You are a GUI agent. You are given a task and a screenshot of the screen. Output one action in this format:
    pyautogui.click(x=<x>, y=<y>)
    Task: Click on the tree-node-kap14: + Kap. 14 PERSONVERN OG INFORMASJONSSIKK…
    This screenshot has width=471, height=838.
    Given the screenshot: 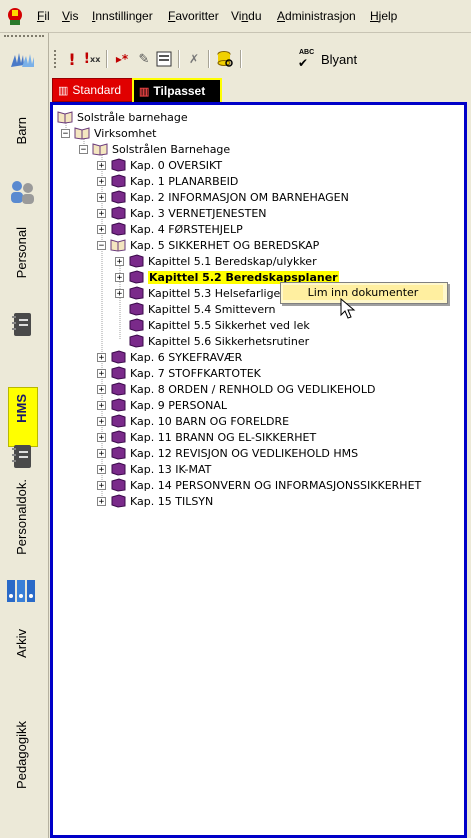 What is the action you would take?
    pyautogui.click(x=259, y=485)
    